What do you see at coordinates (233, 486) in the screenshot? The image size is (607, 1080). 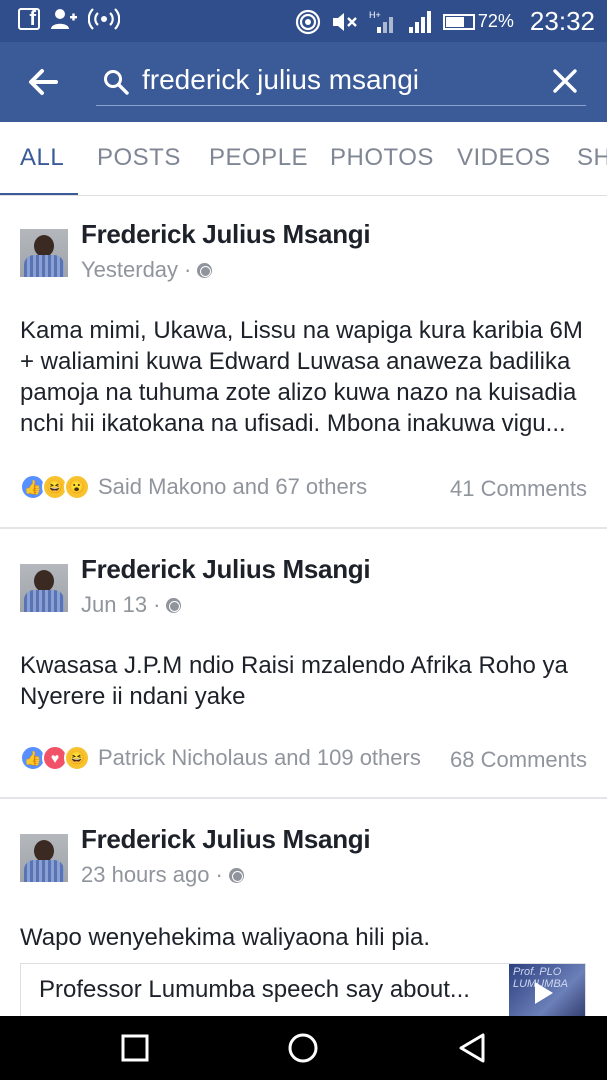 I see `reaction-summary: Said Makono and 67 others` at bounding box center [233, 486].